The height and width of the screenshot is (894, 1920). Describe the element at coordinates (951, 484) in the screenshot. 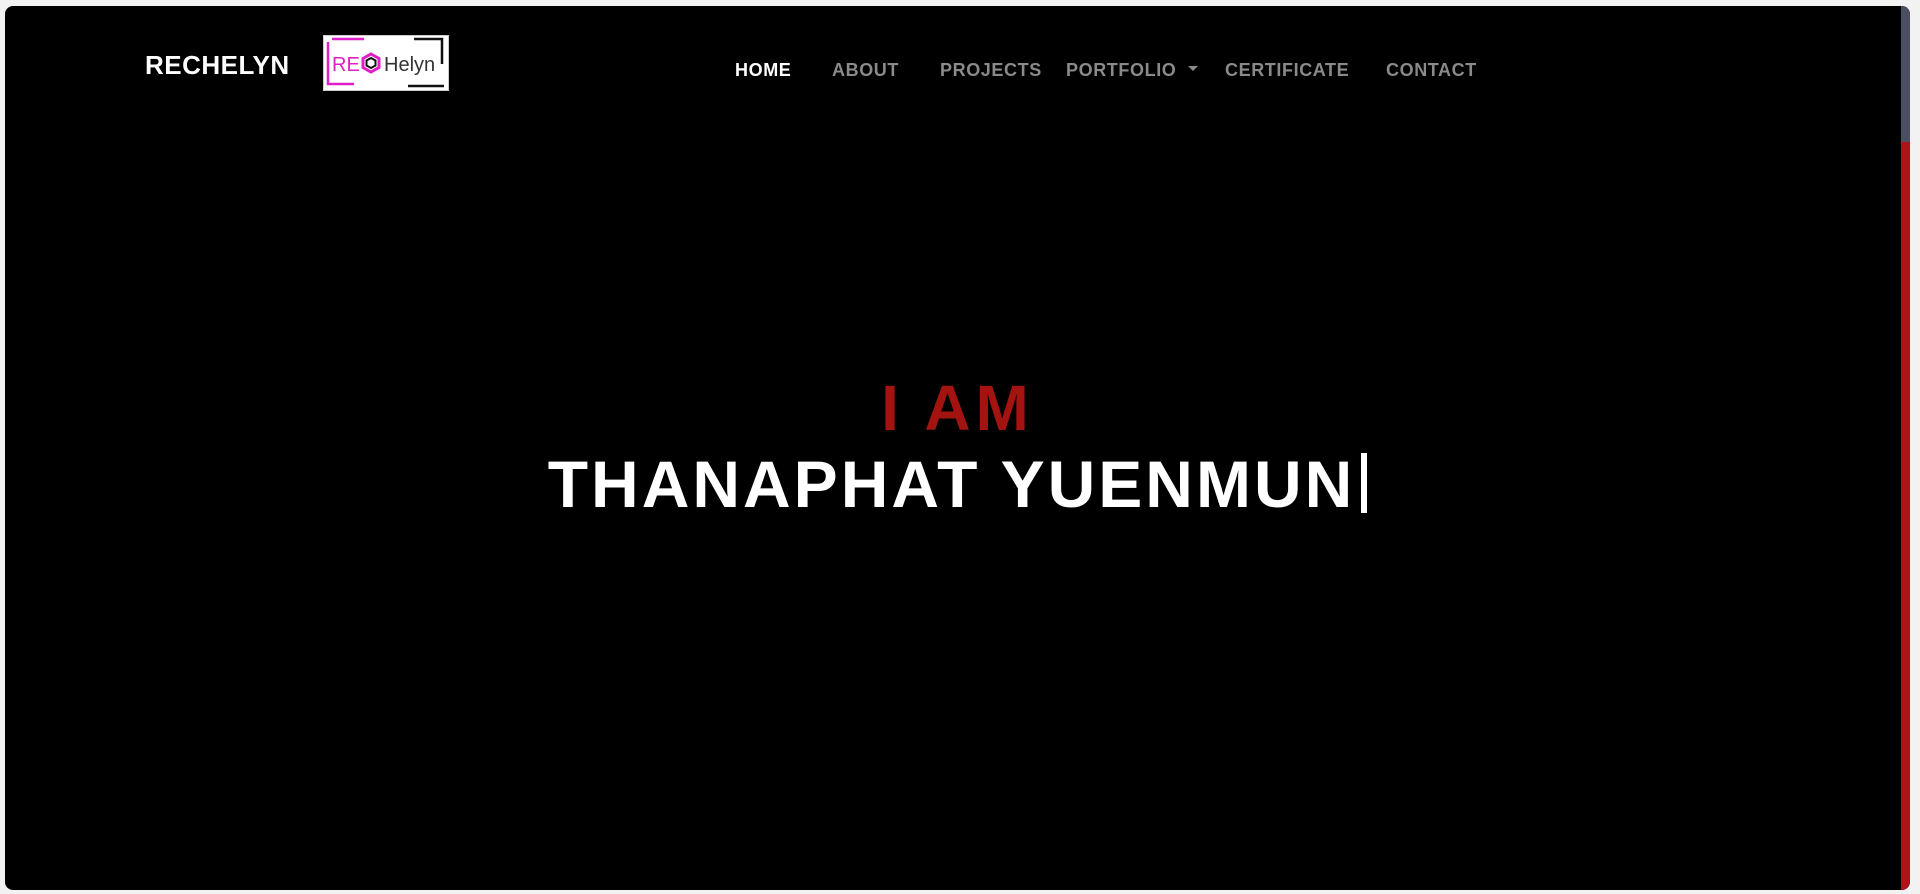

I see `hero-name-text: THANAPHAT YUENMUN` at that location.